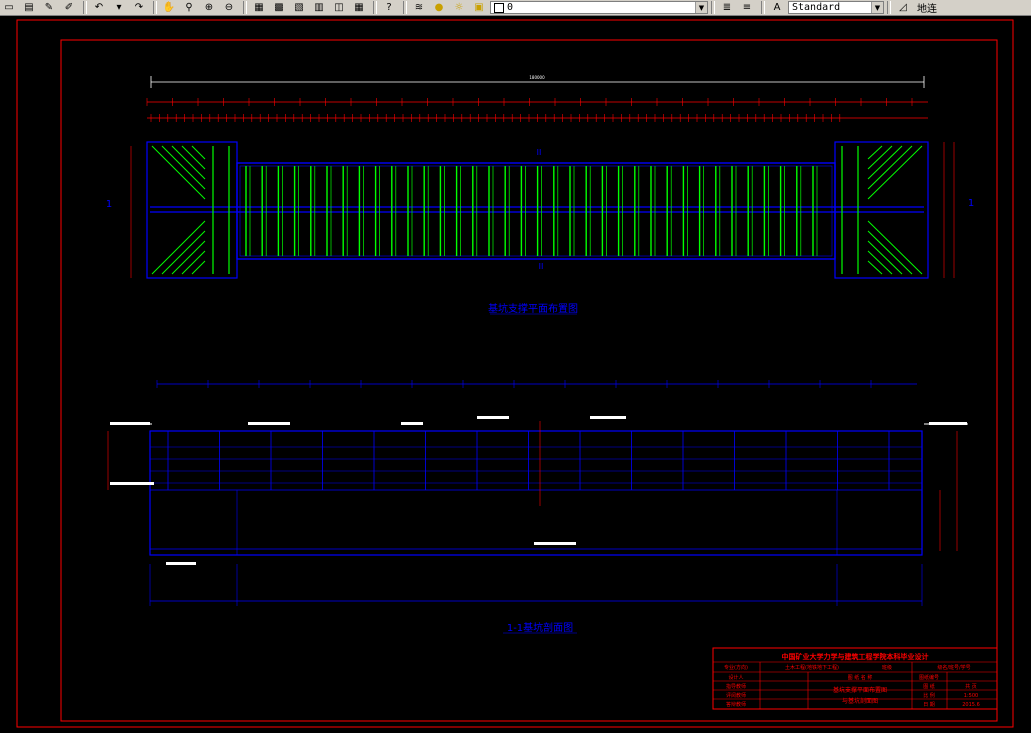 The width and height of the screenshot is (1031, 733). Describe the element at coordinates (929, 677) in the screenshot. I see `tb-cell: 图纸编号` at that location.